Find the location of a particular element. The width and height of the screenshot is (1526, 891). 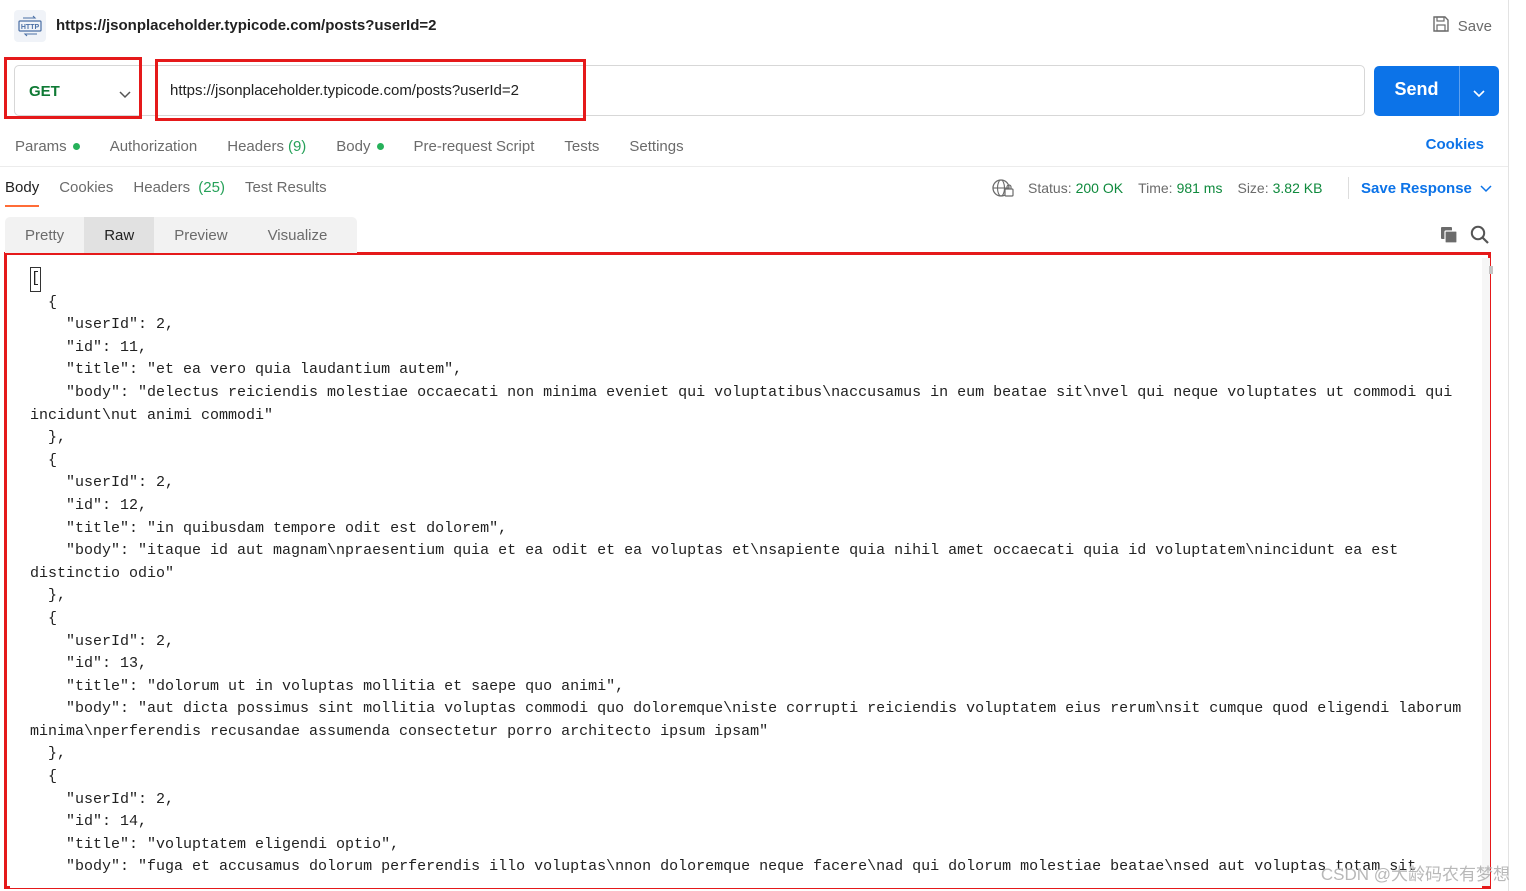

tab-authorization: Authorization is located at coordinates (154, 146).